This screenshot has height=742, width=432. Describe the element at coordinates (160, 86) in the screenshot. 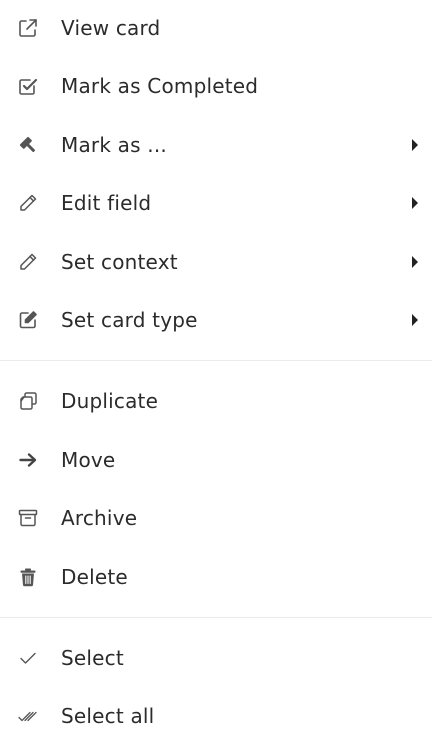

I see `menu-item-label: Mark as Completed` at that location.